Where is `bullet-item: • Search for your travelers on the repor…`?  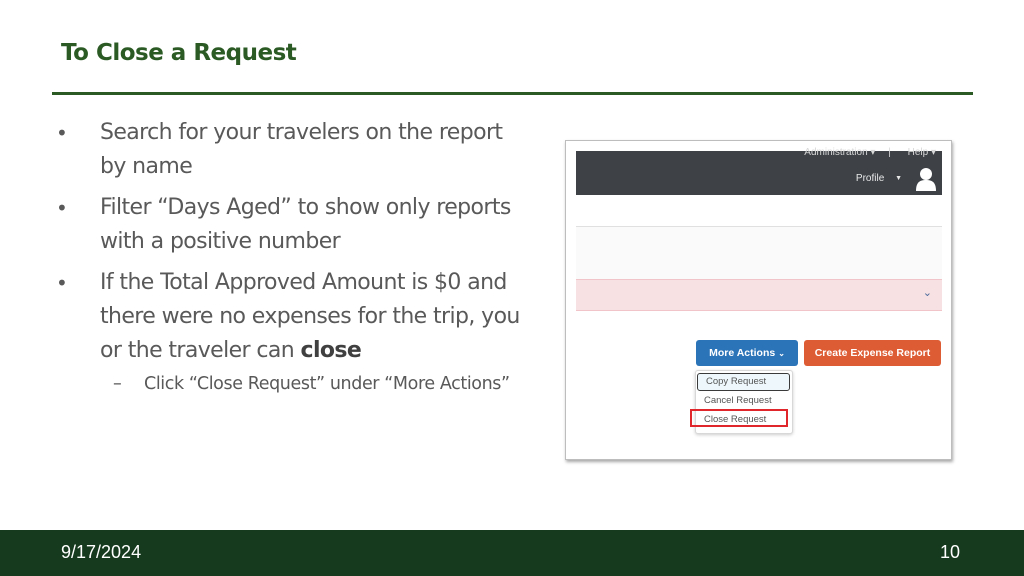 bullet-item: • Search for your travelers on the repor… is located at coordinates (291, 150).